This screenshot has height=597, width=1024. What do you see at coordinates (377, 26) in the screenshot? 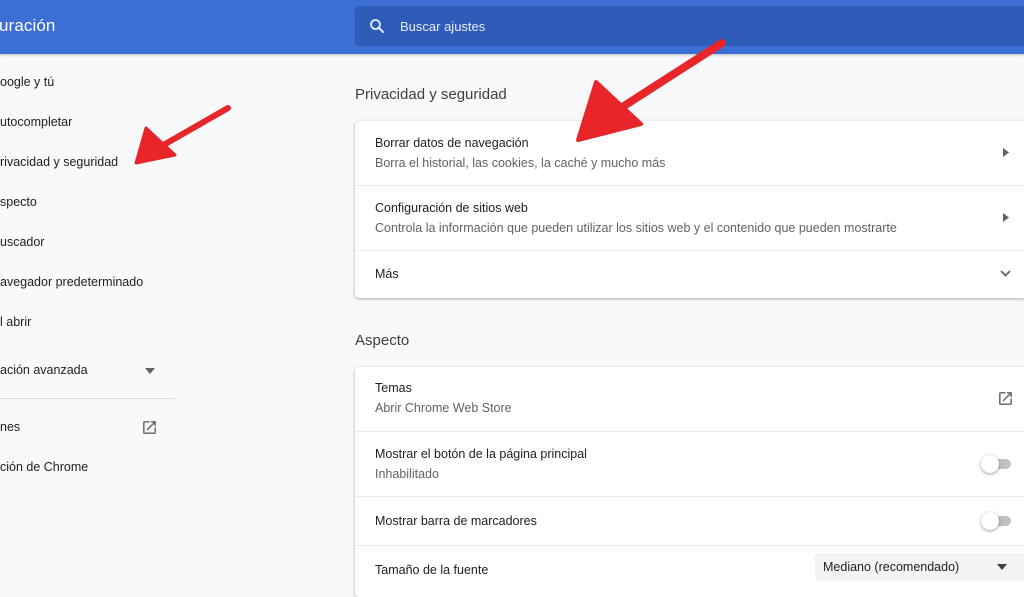
I see `search-icon` at bounding box center [377, 26].